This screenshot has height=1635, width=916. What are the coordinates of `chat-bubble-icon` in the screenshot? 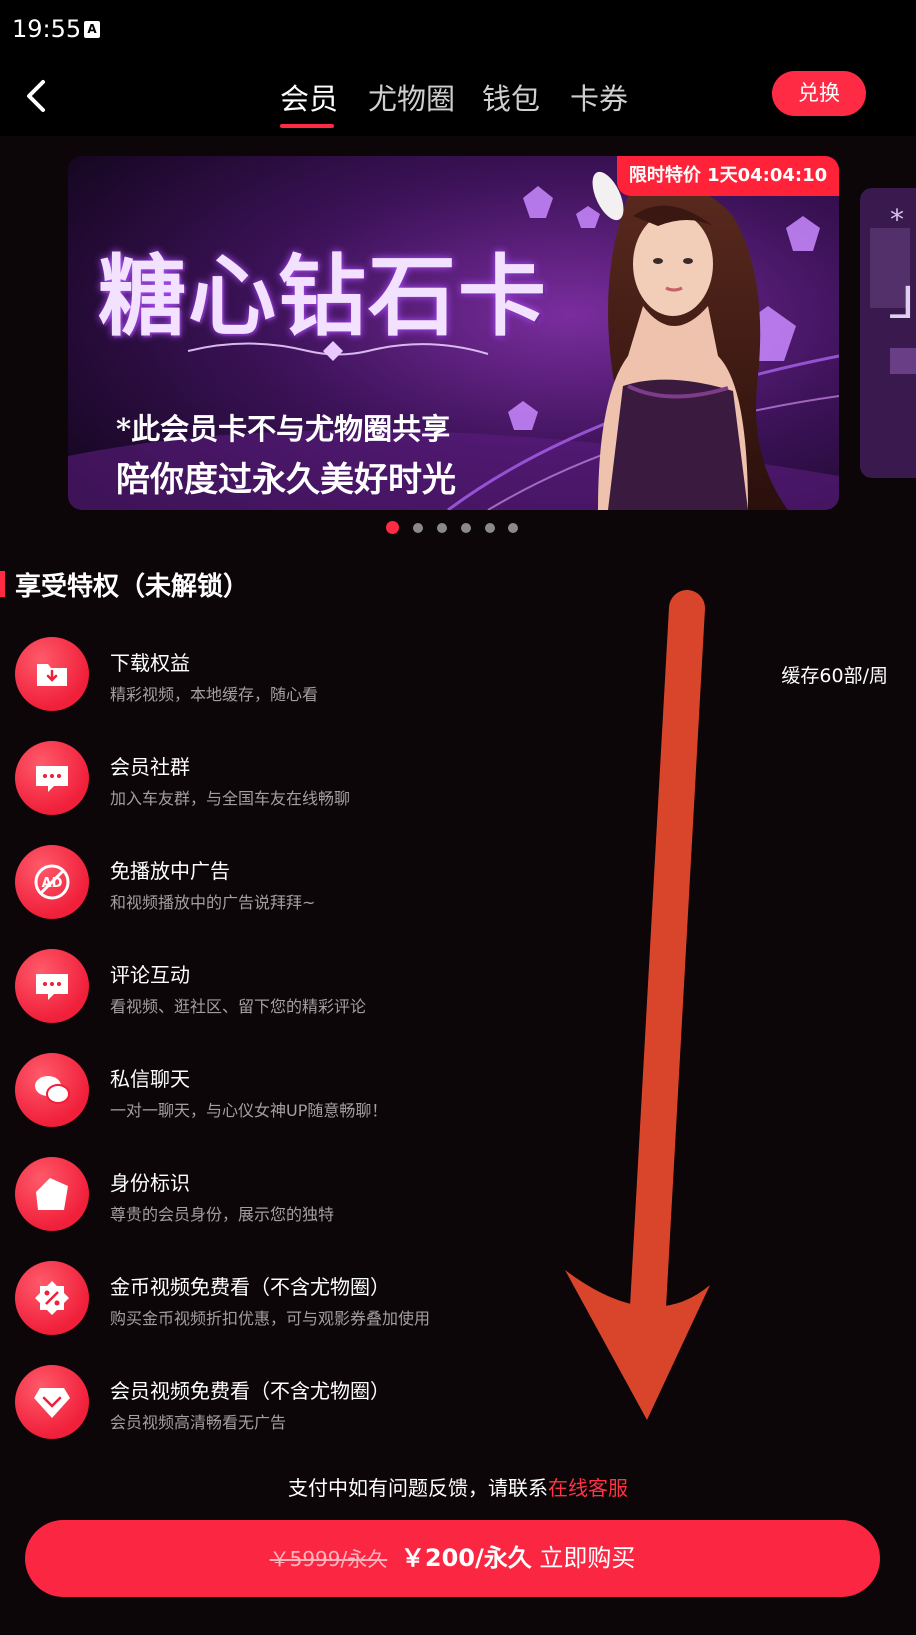 It's located at (52, 778).